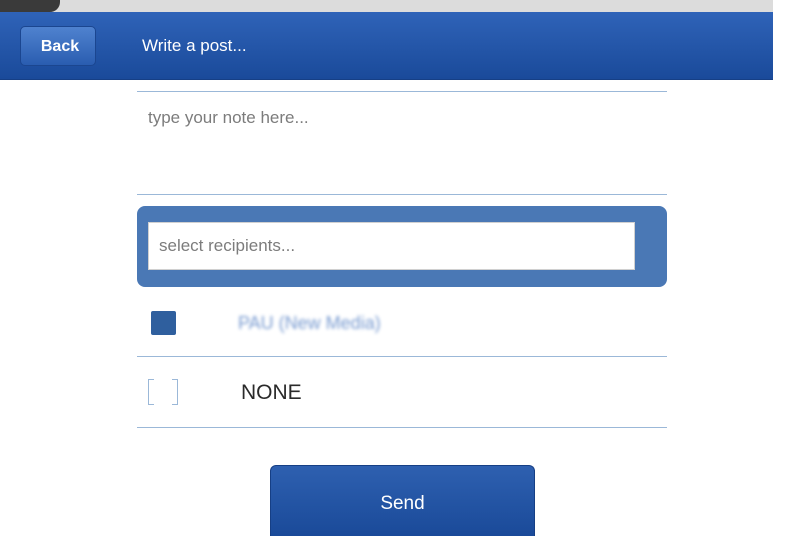 The height and width of the screenshot is (536, 787). I want to click on note-textarea, so click(402, 143).